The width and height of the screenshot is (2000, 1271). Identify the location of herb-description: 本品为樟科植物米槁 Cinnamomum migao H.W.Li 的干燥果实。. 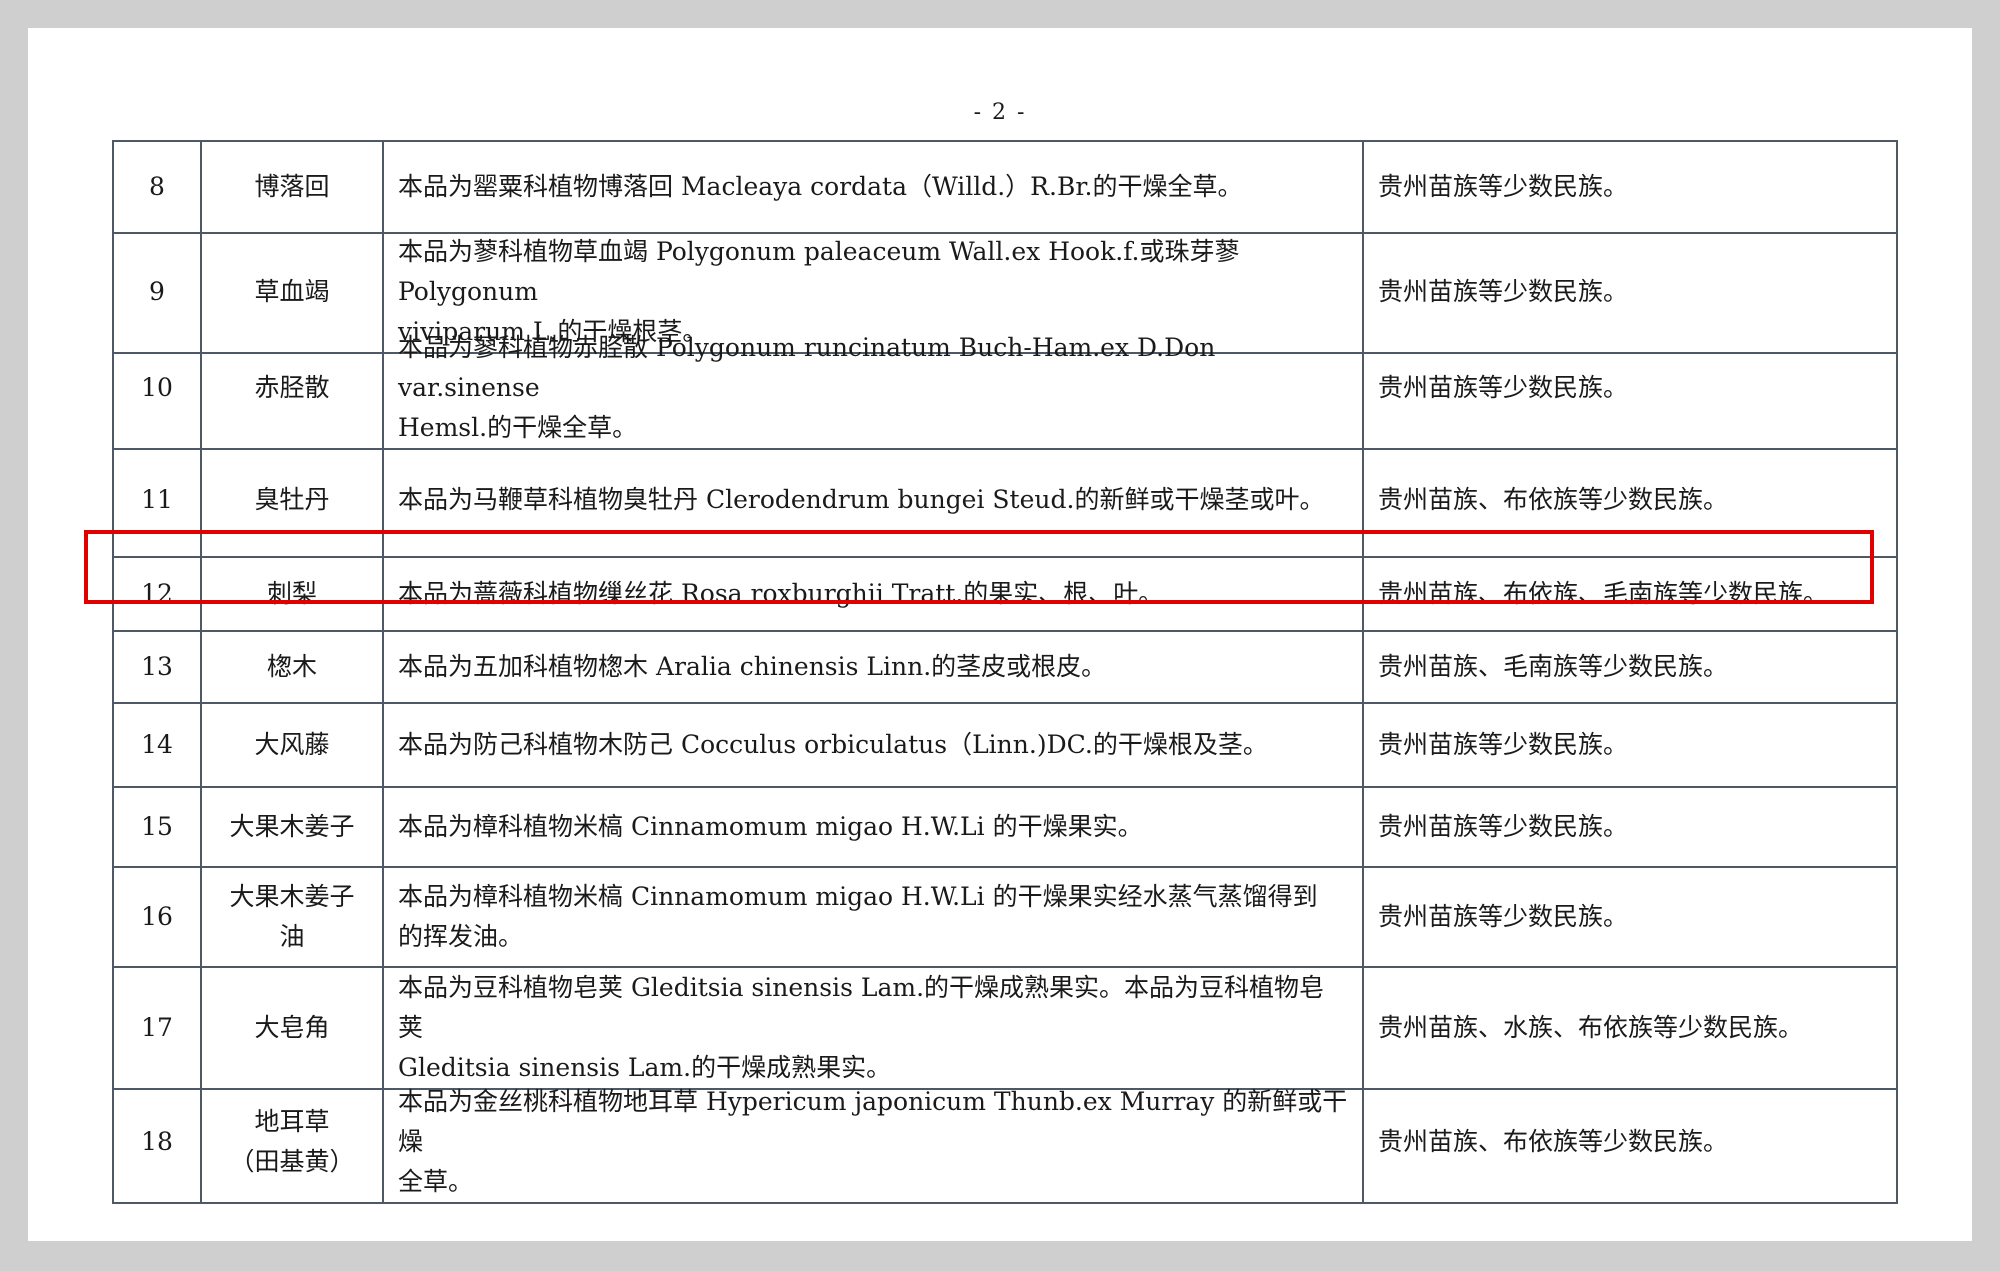
(874, 828).